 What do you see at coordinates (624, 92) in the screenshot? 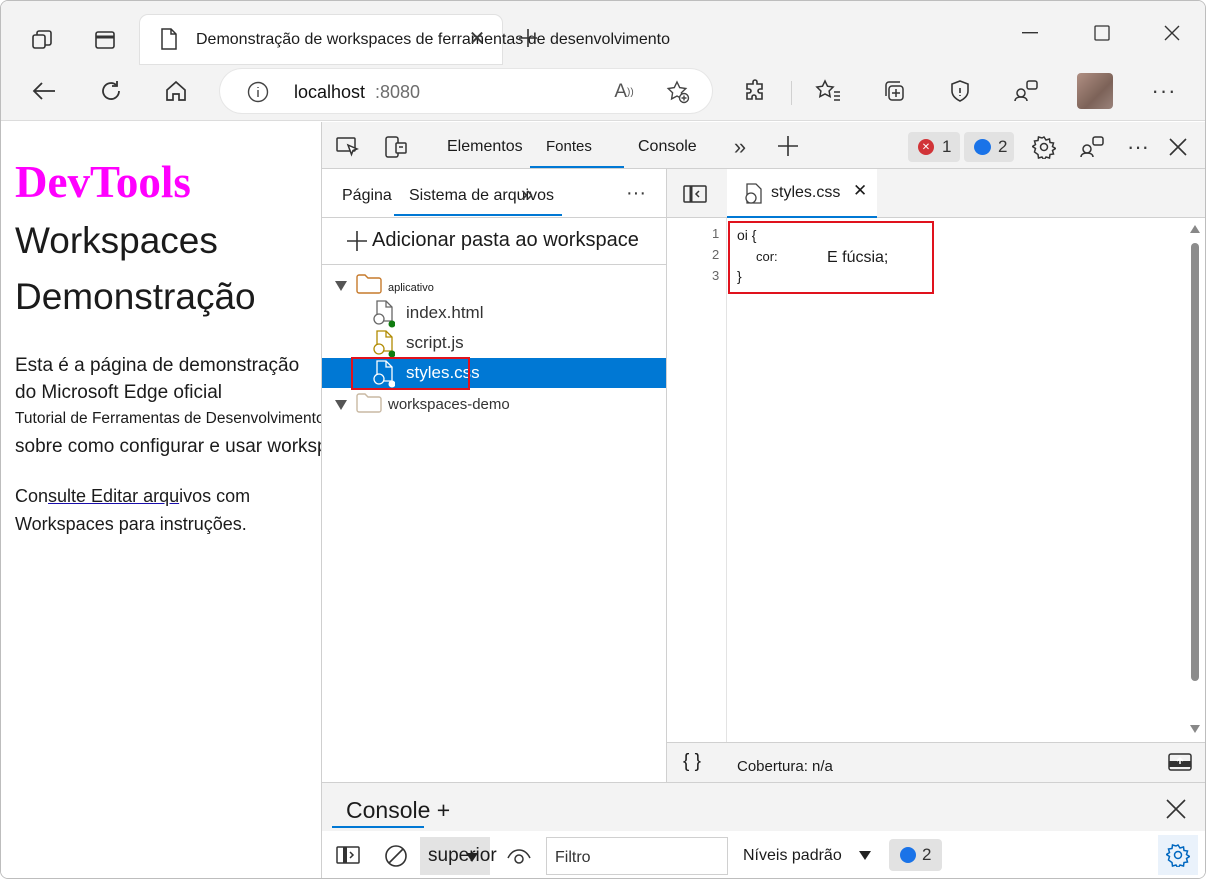
I see `read-aloud-icon: A))` at bounding box center [624, 92].